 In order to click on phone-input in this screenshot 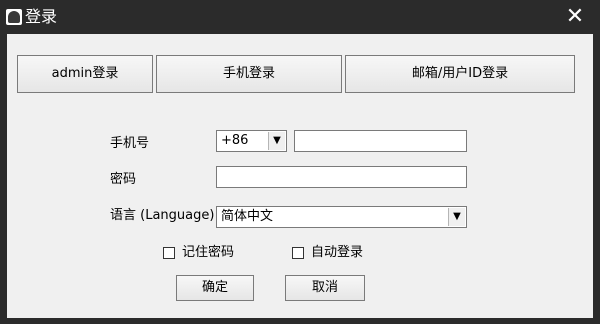, I will do `click(380, 141)`.